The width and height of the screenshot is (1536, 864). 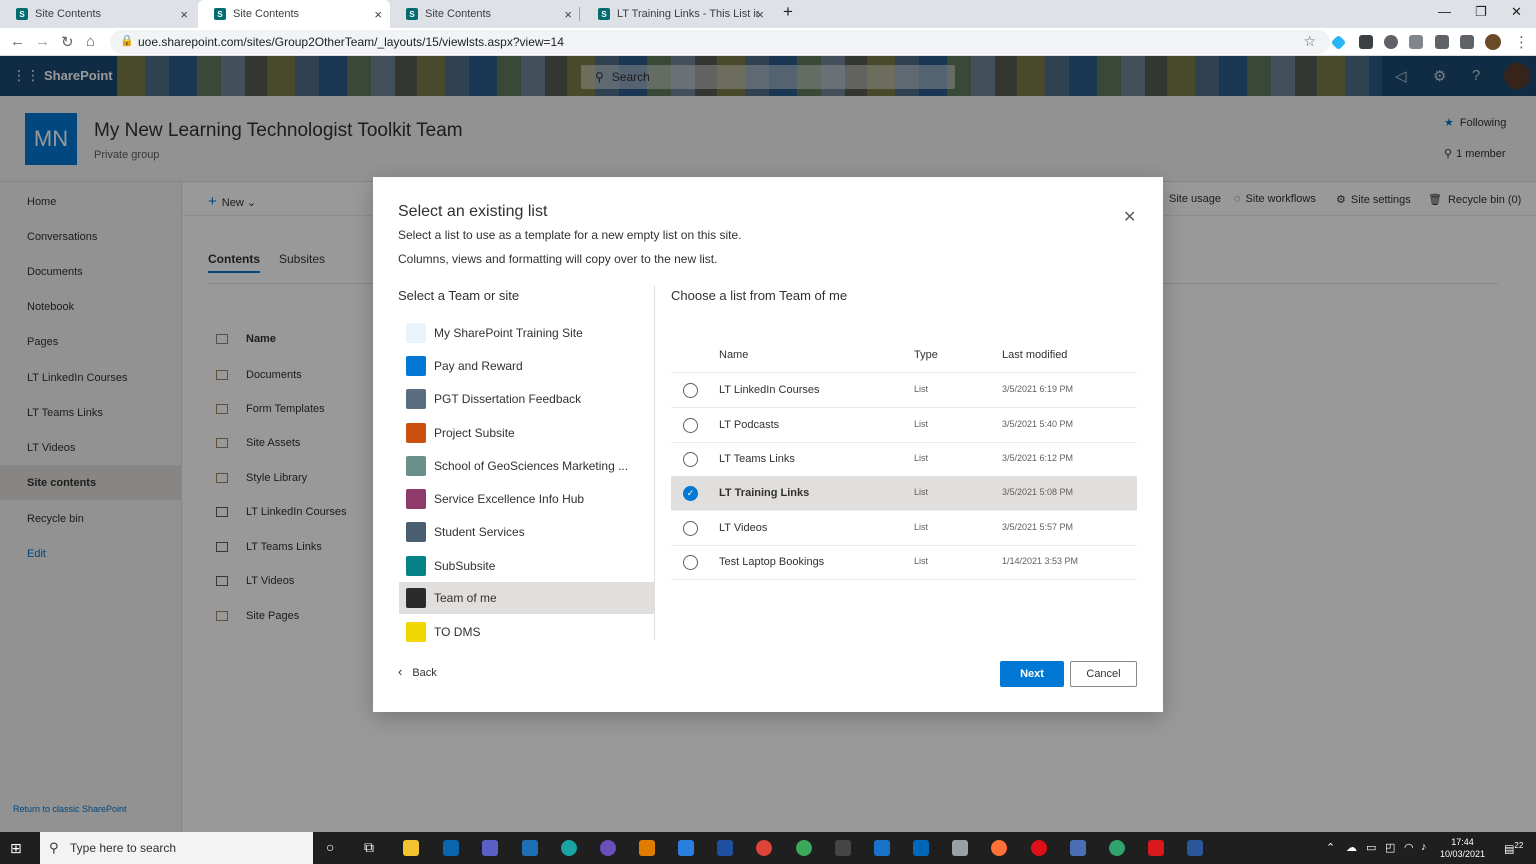 What do you see at coordinates (526, 598) in the screenshot?
I see `site-option: Team of me` at bounding box center [526, 598].